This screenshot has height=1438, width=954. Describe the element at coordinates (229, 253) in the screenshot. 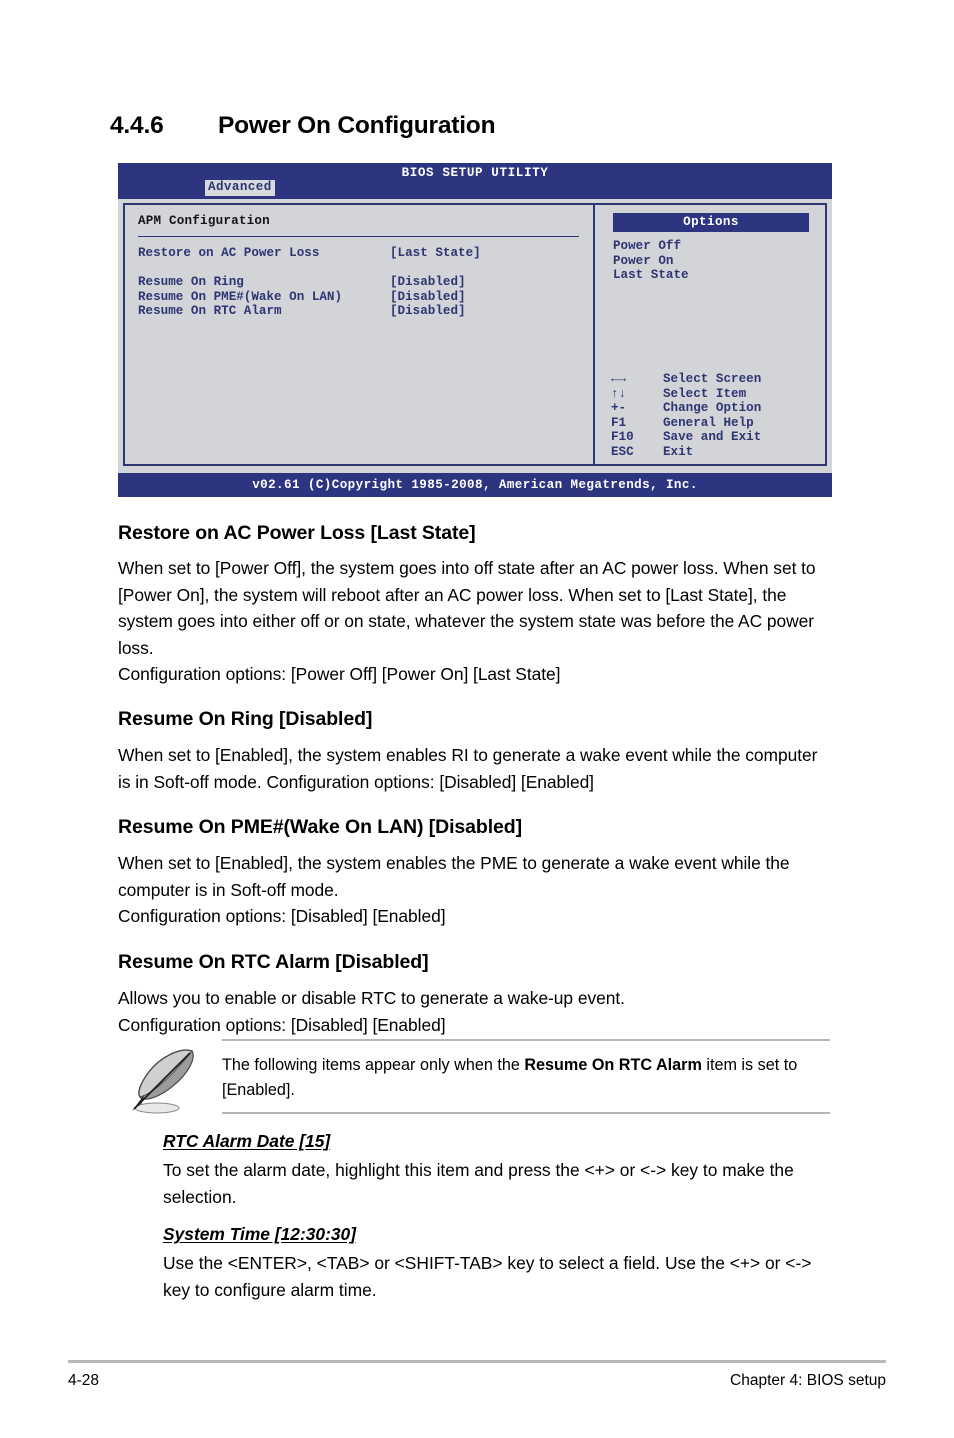

I see `setting-label: Restore on AC Power Loss` at that location.